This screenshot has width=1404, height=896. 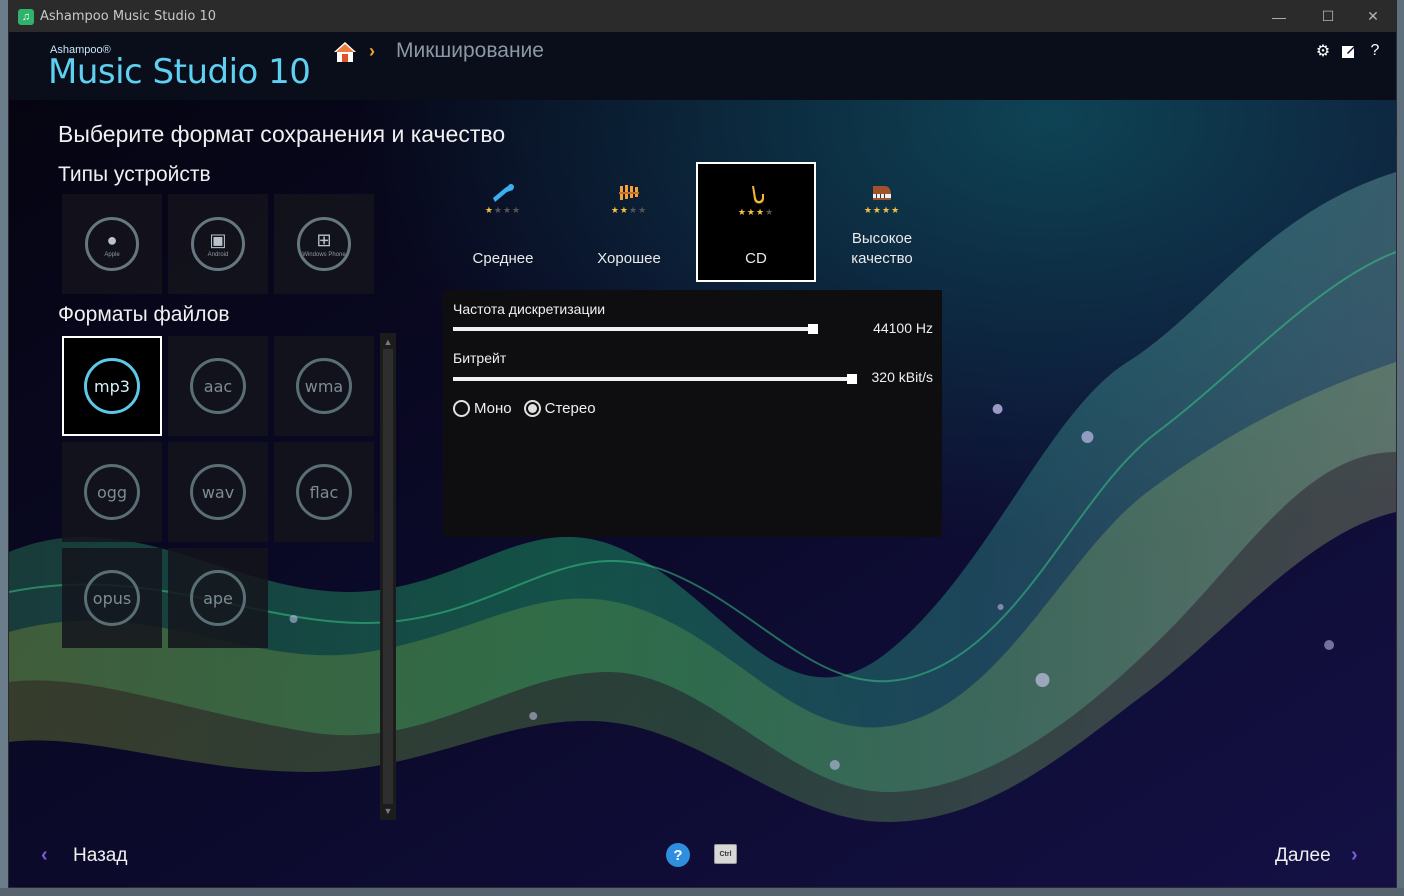 What do you see at coordinates (112, 254) in the screenshot?
I see `device-label-apple: Apple` at bounding box center [112, 254].